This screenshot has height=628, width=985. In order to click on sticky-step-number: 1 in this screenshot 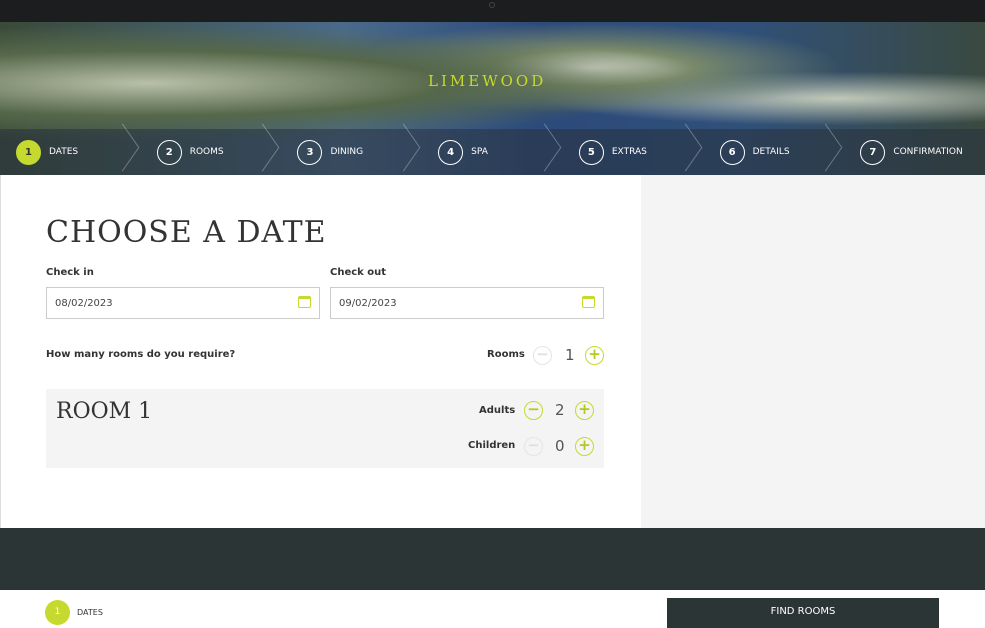, I will do `click(57, 612)`.